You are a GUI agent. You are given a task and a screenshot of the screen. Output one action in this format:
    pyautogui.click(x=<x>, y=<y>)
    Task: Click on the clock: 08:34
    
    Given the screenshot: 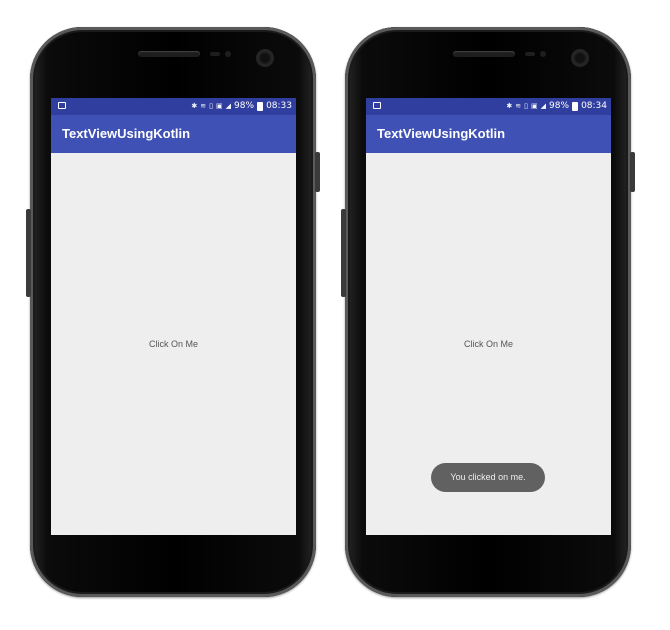 What is the action you would take?
    pyautogui.click(x=594, y=106)
    